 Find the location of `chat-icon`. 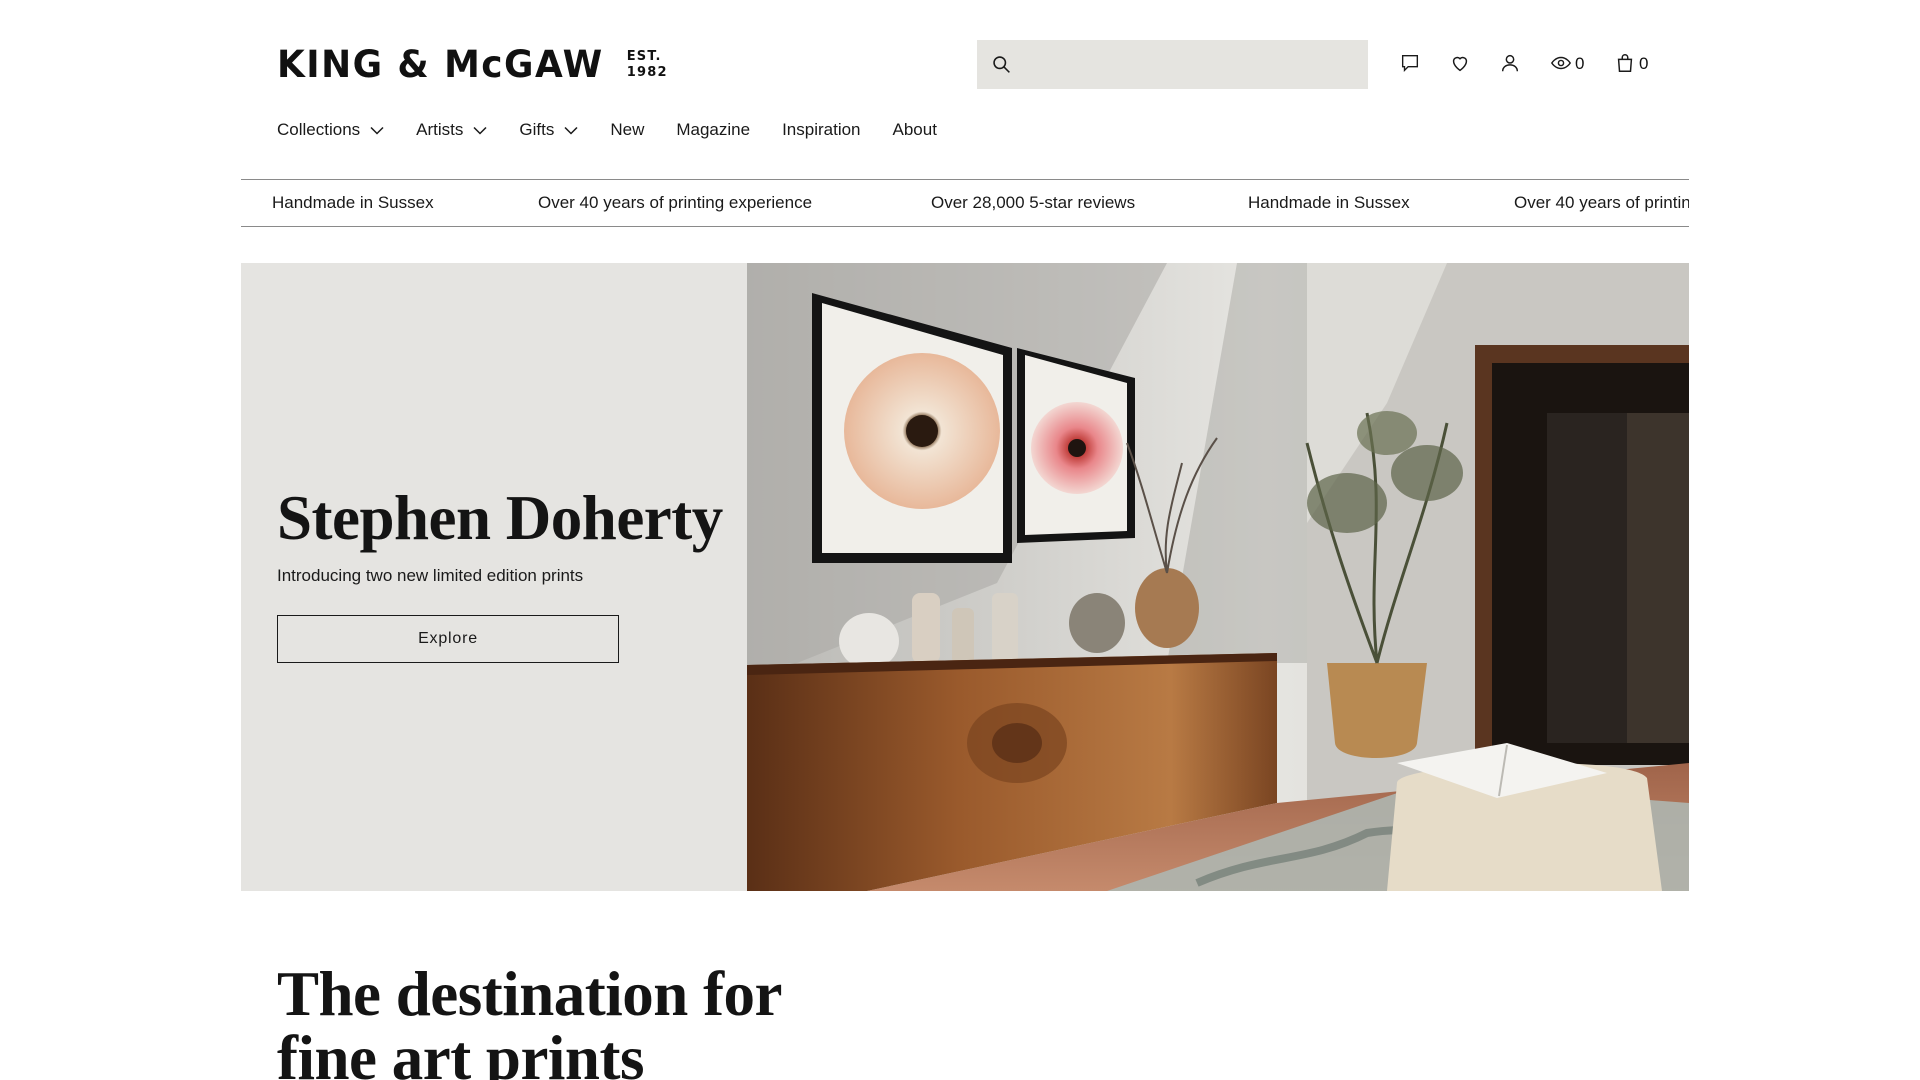

chat-icon is located at coordinates (1410, 63).